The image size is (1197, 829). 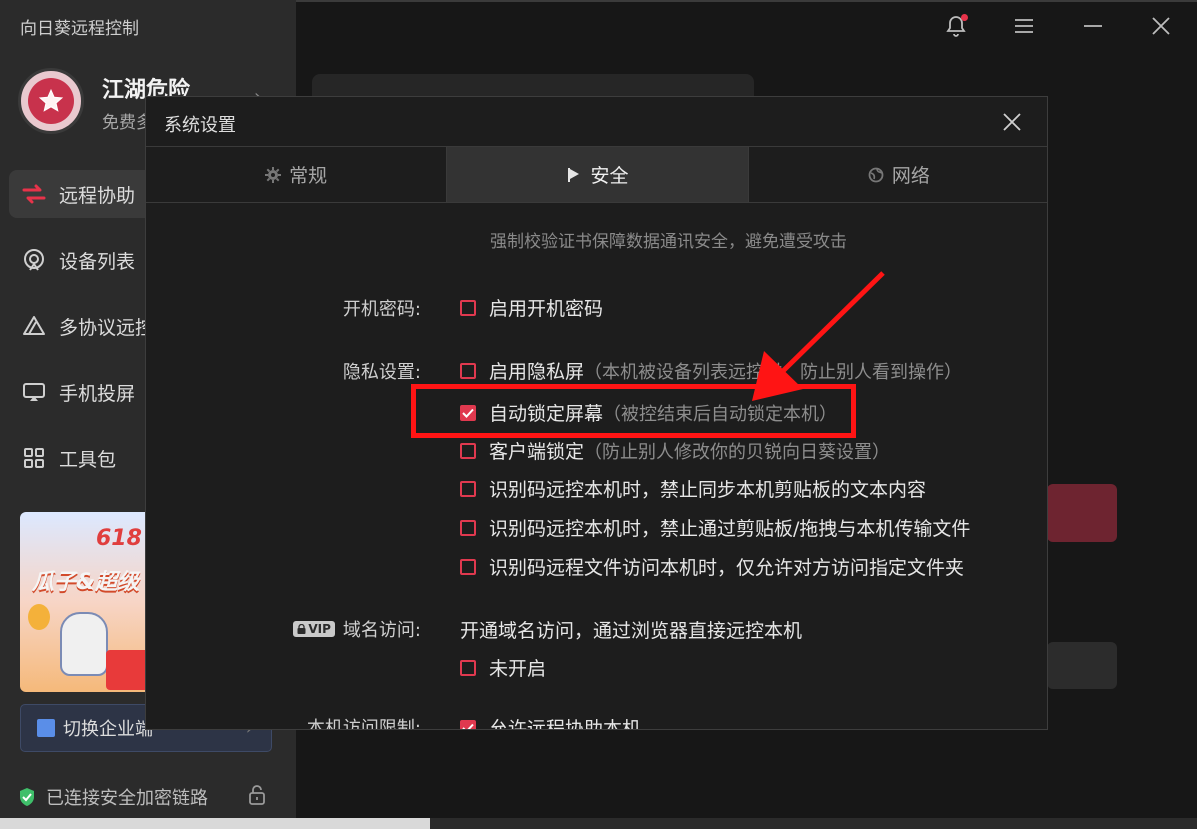 What do you see at coordinates (79, 29) in the screenshot?
I see `app-title: 向日葵远程控制` at bounding box center [79, 29].